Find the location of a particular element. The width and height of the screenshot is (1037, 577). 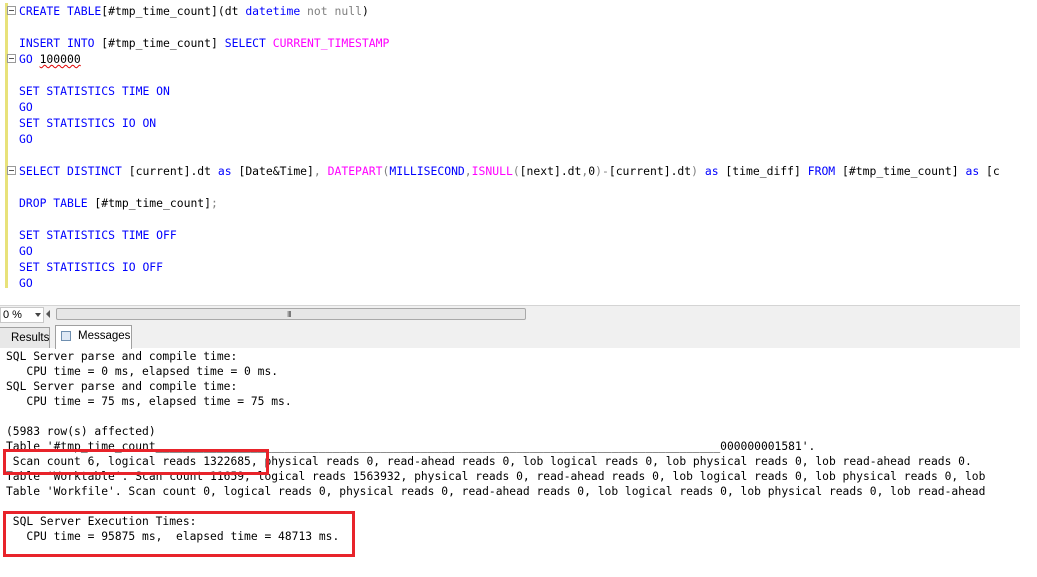

code-token: ( is located at coordinates (516, 171).